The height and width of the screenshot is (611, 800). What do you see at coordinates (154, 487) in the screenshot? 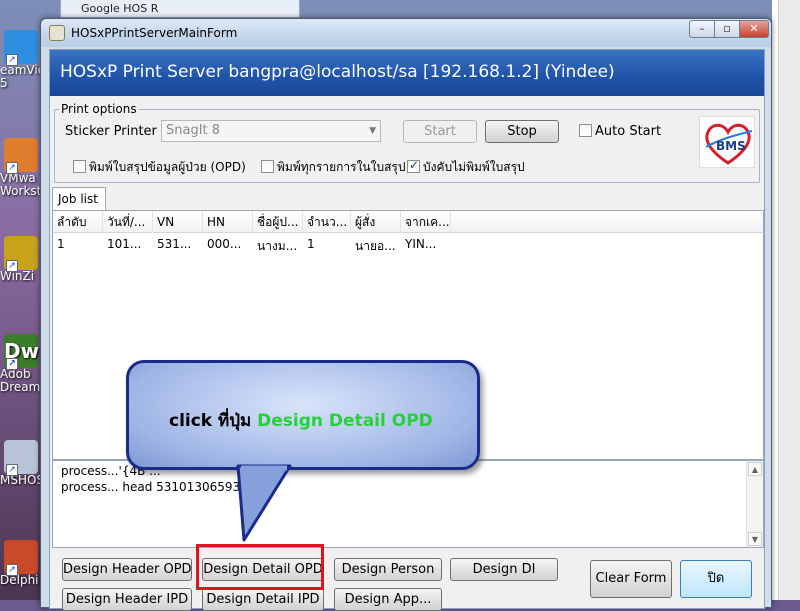
I see `log-line: process... head 531013065936` at bounding box center [154, 487].